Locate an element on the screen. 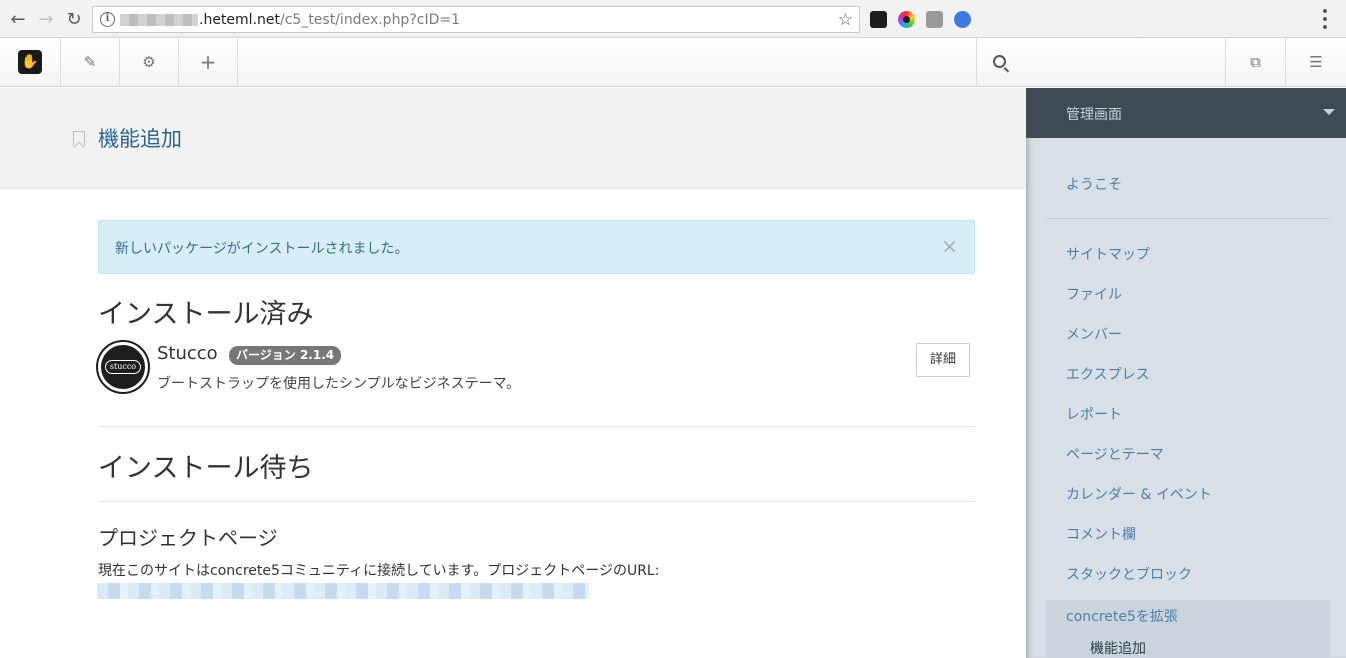 The width and height of the screenshot is (1346, 658). sidebar-item-sitemap: サイトマップ is located at coordinates (1108, 254).